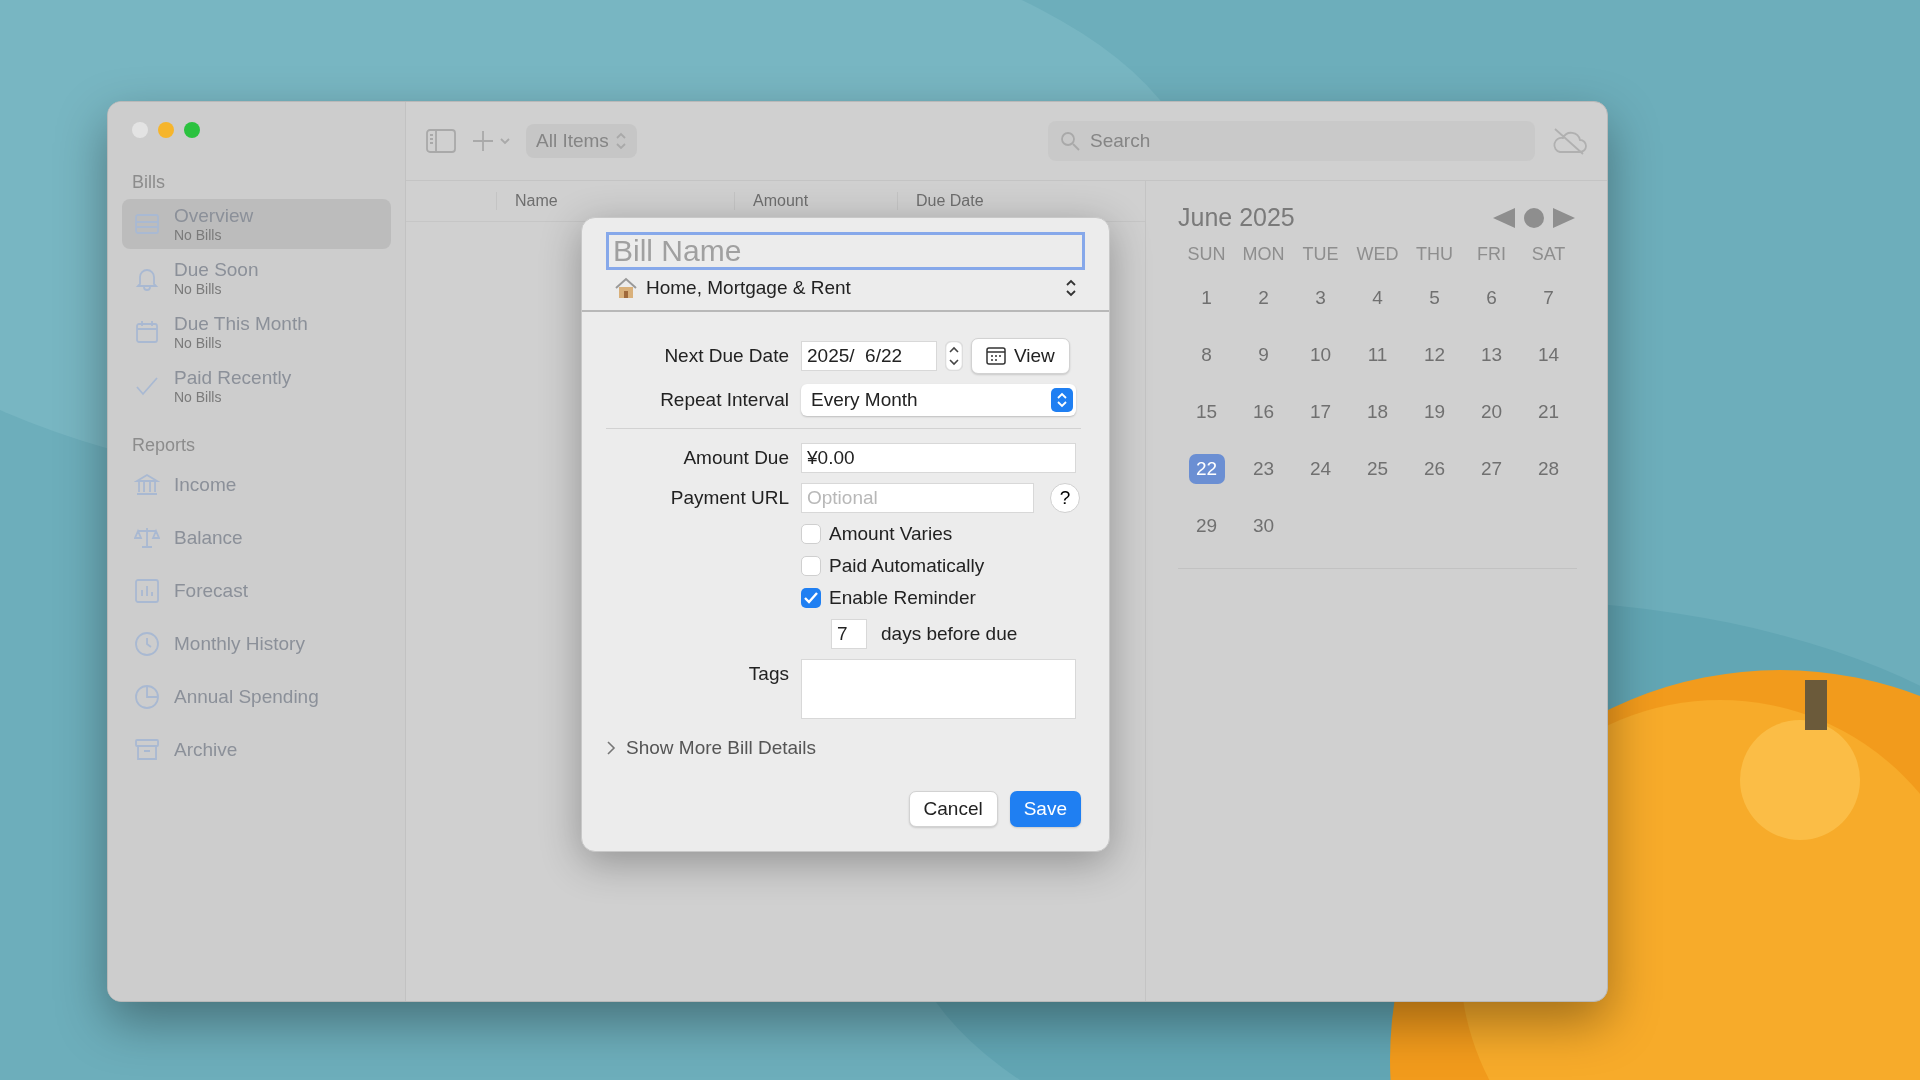  What do you see at coordinates (1206, 468) in the screenshot?
I see `calendar-day: 22` at bounding box center [1206, 468].